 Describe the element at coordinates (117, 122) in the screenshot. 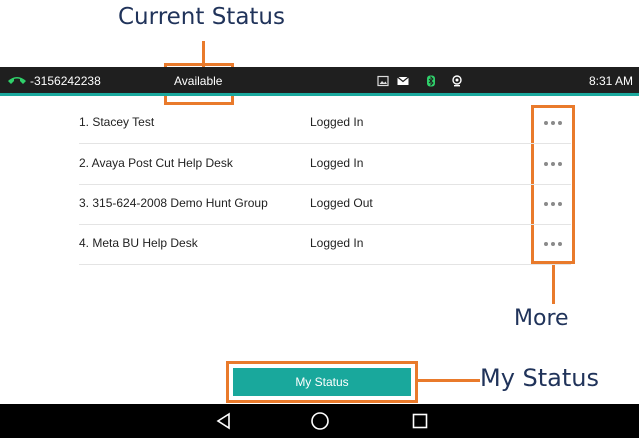

I see `queue-name: 1. Stacey Test` at that location.